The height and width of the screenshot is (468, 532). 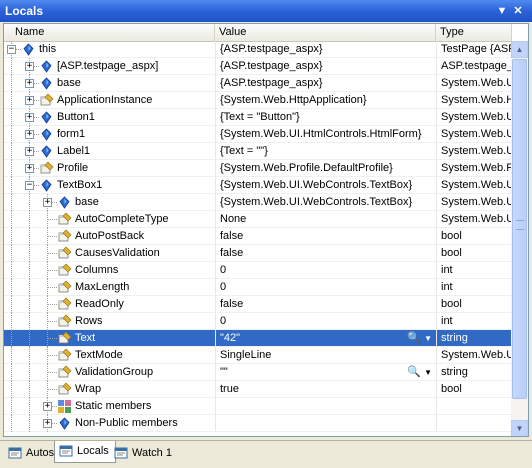 What do you see at coordinates (519, 428) in the screenshot?
I see `scroll-down-button: ▼` at bounding box center [519, 428].